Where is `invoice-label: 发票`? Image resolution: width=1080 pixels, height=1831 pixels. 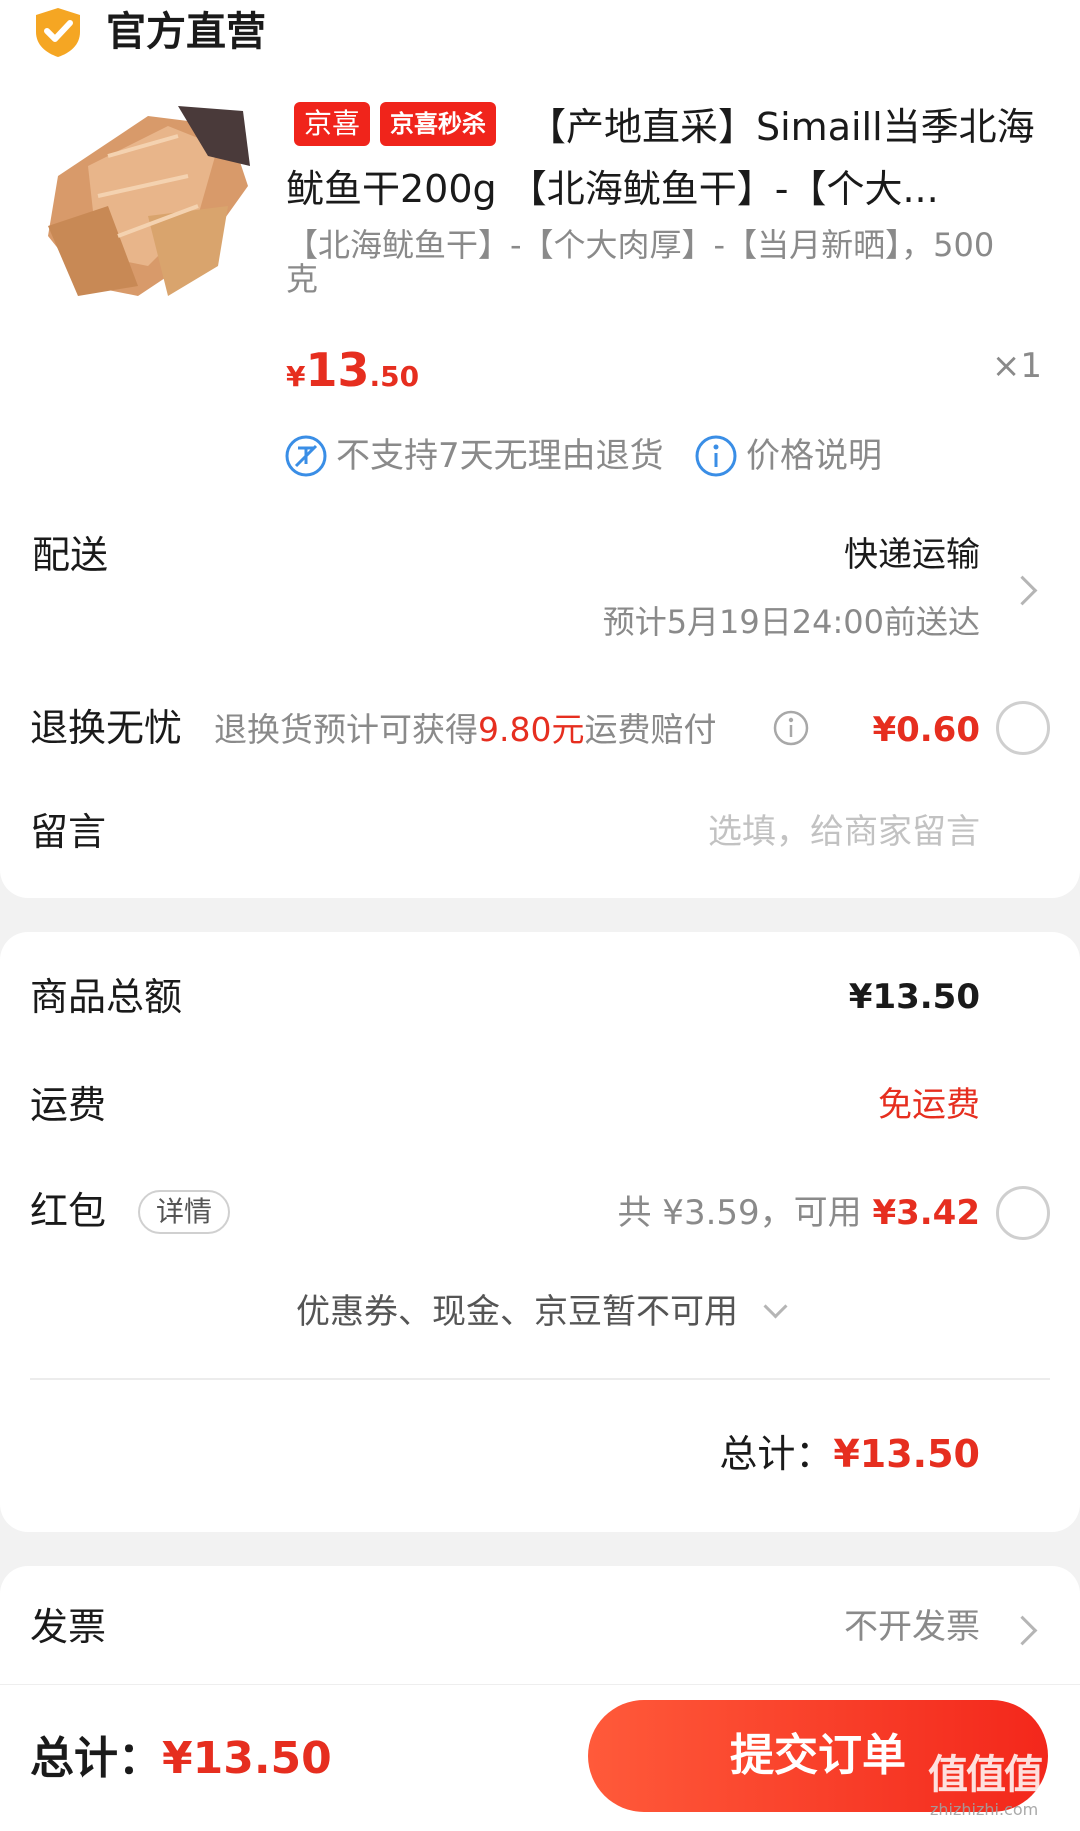 invoice-label: 发票 is located at coordinates (68, 1627).